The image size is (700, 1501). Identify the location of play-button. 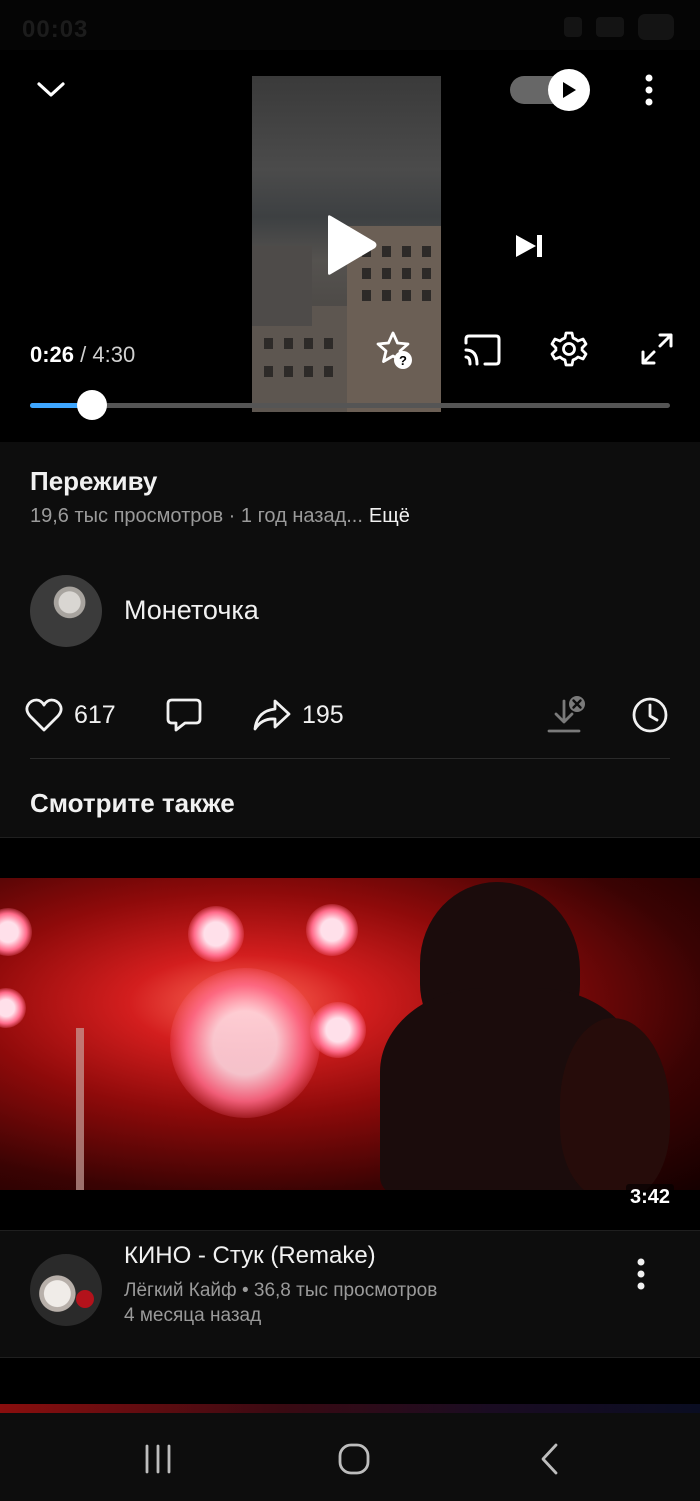
(351, 245).